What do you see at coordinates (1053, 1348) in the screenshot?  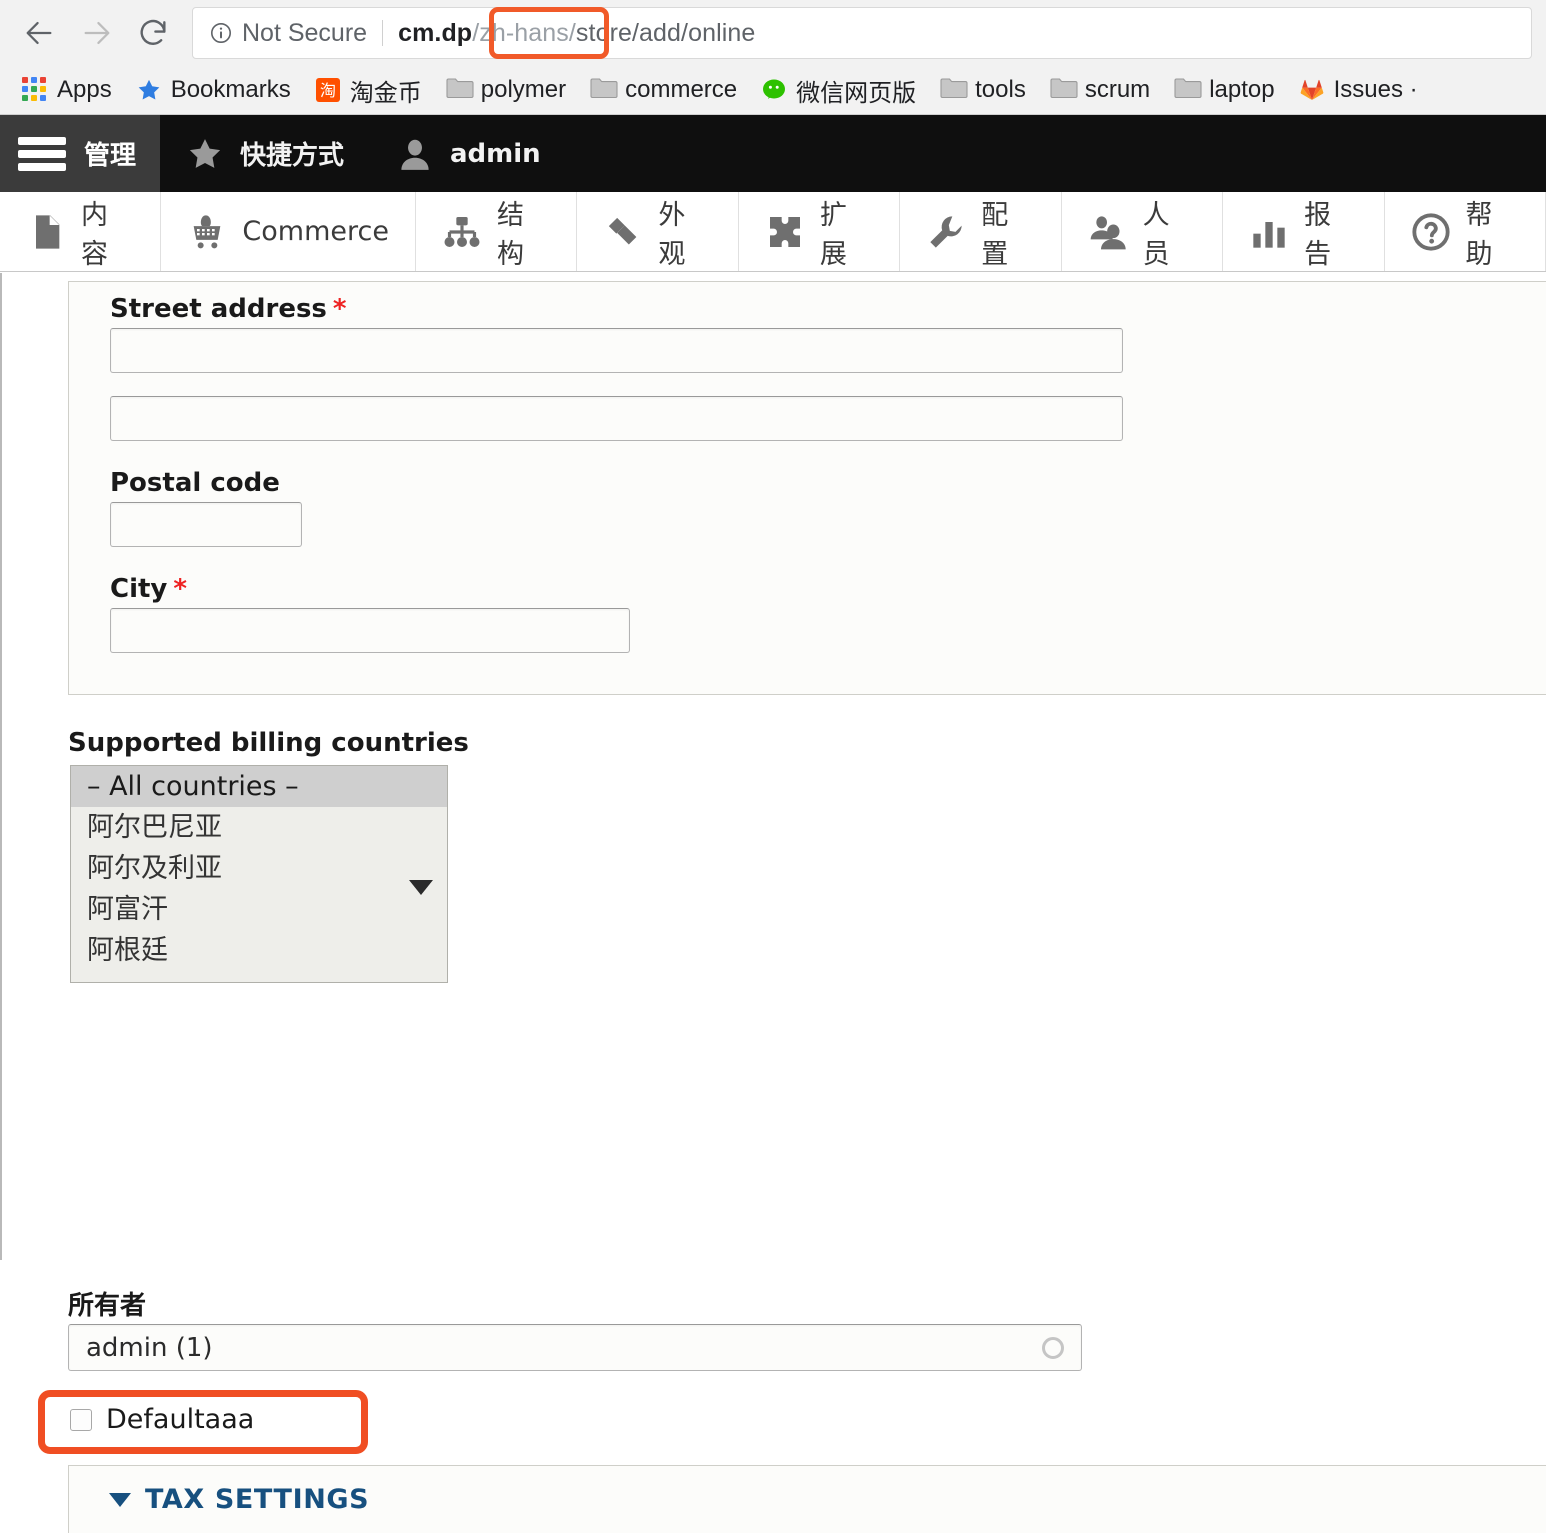 I see `circle-throbber-icon` at bounding box center [1053, 1348].